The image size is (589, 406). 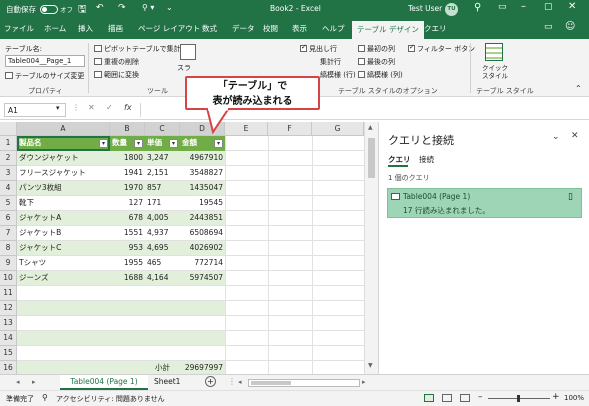 What do you see at coordinates (116, 62) in the screenshot?
I see `remove-duplicates-button: 重複の削除` at bounding box center [116, 62].